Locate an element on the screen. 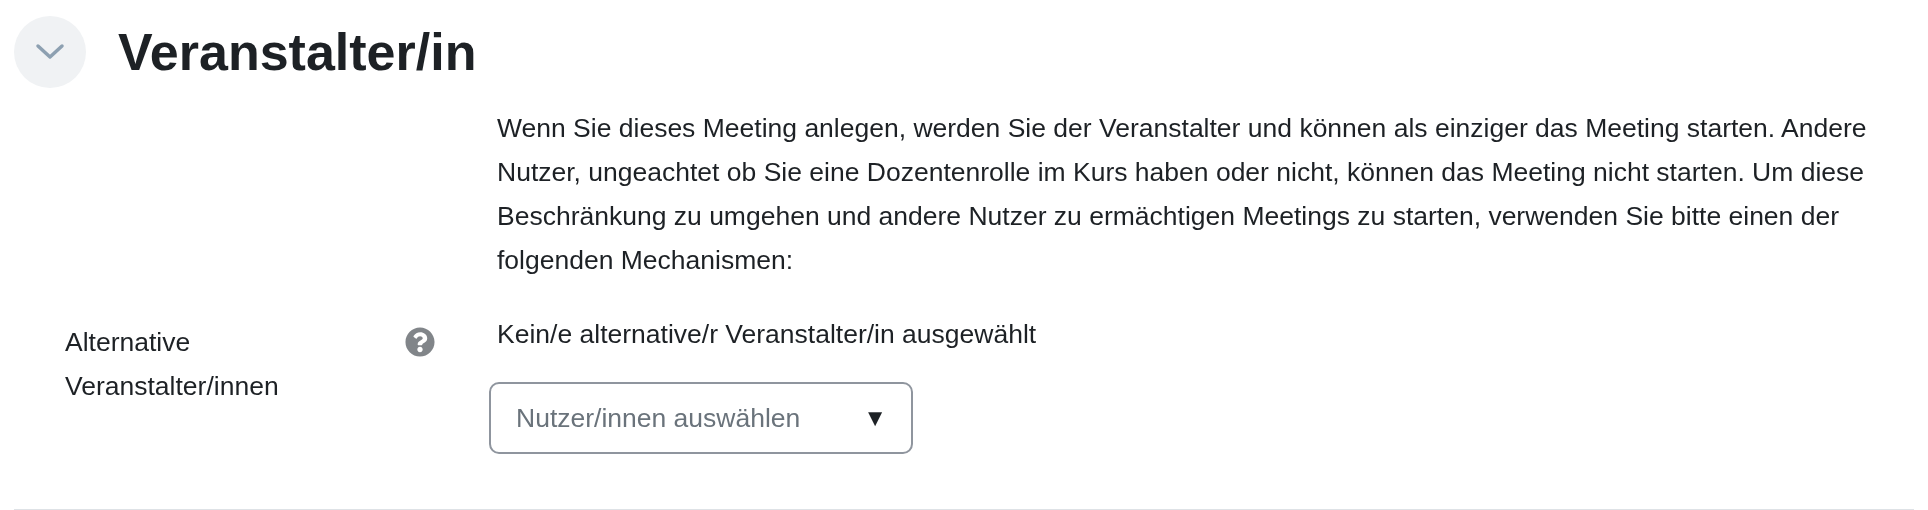 The image size is (1928, 510). selection-text: Kein/e alternative/r Veranstalter/in ausgewählt is located at coordinates (767, 334).